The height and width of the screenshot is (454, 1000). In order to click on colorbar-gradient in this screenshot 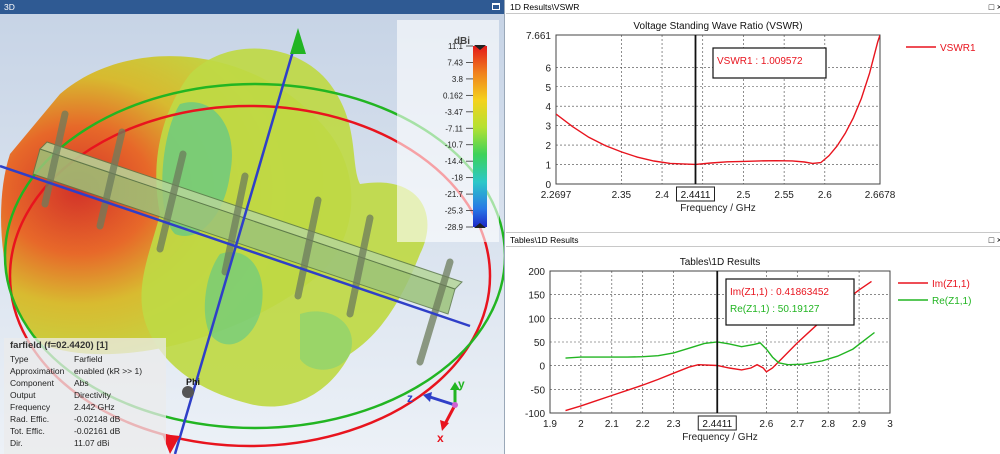, I will do `click(480, 136)`.